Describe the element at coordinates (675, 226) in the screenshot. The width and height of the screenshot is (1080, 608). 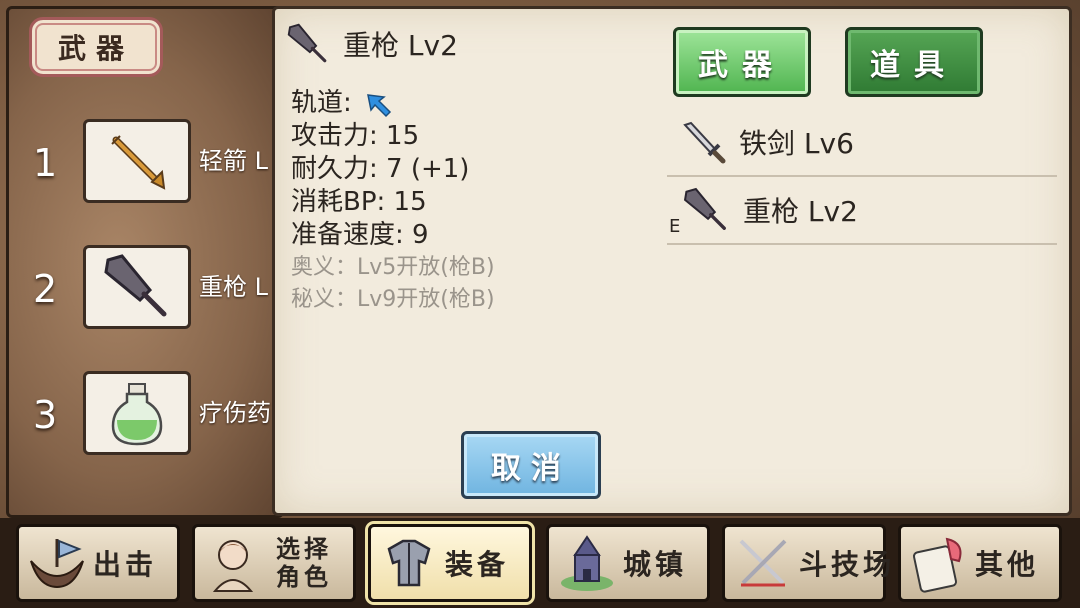
I see `equipped-marker: E` at that location.